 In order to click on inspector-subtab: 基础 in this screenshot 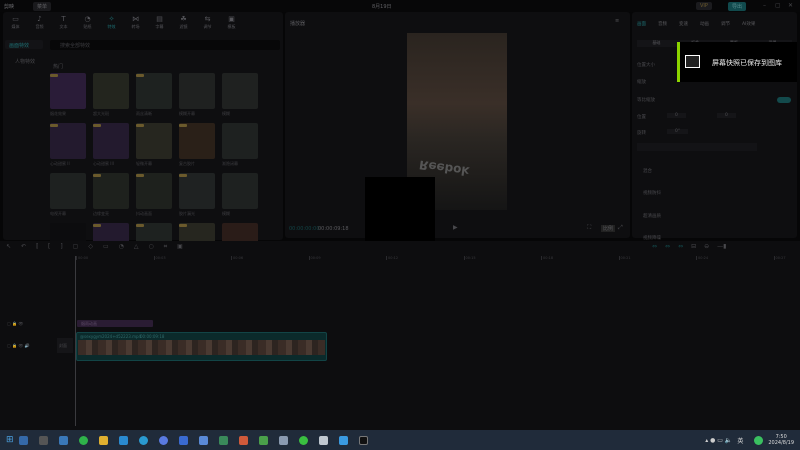, I will do `click(656, 43)`.